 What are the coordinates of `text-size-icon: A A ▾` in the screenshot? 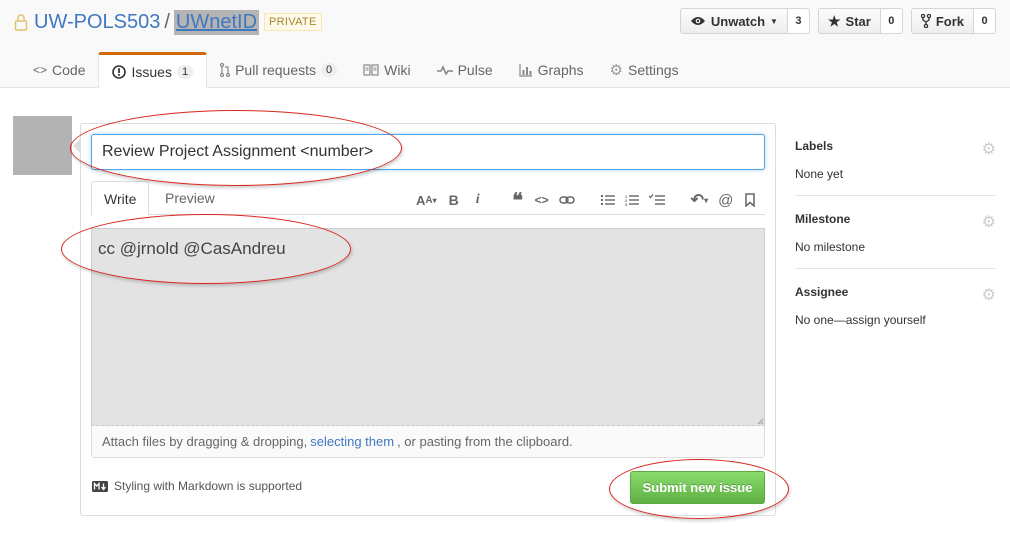 It's located at (426, 200).